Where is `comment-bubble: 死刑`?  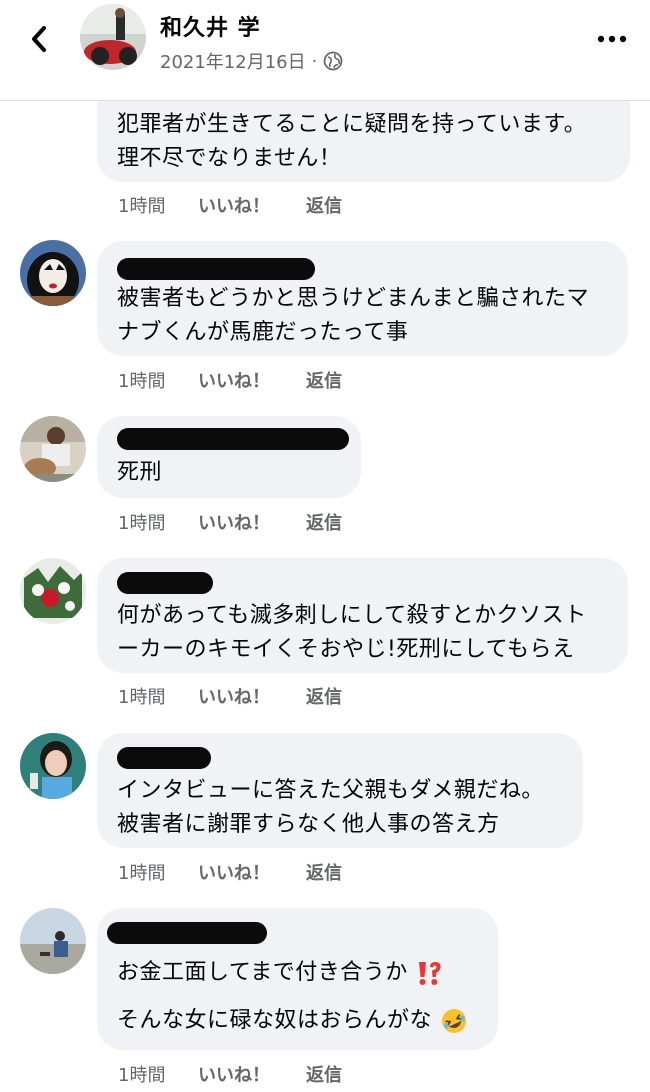 comment-bubble: 死刑 is located at coordinates (229, 457).